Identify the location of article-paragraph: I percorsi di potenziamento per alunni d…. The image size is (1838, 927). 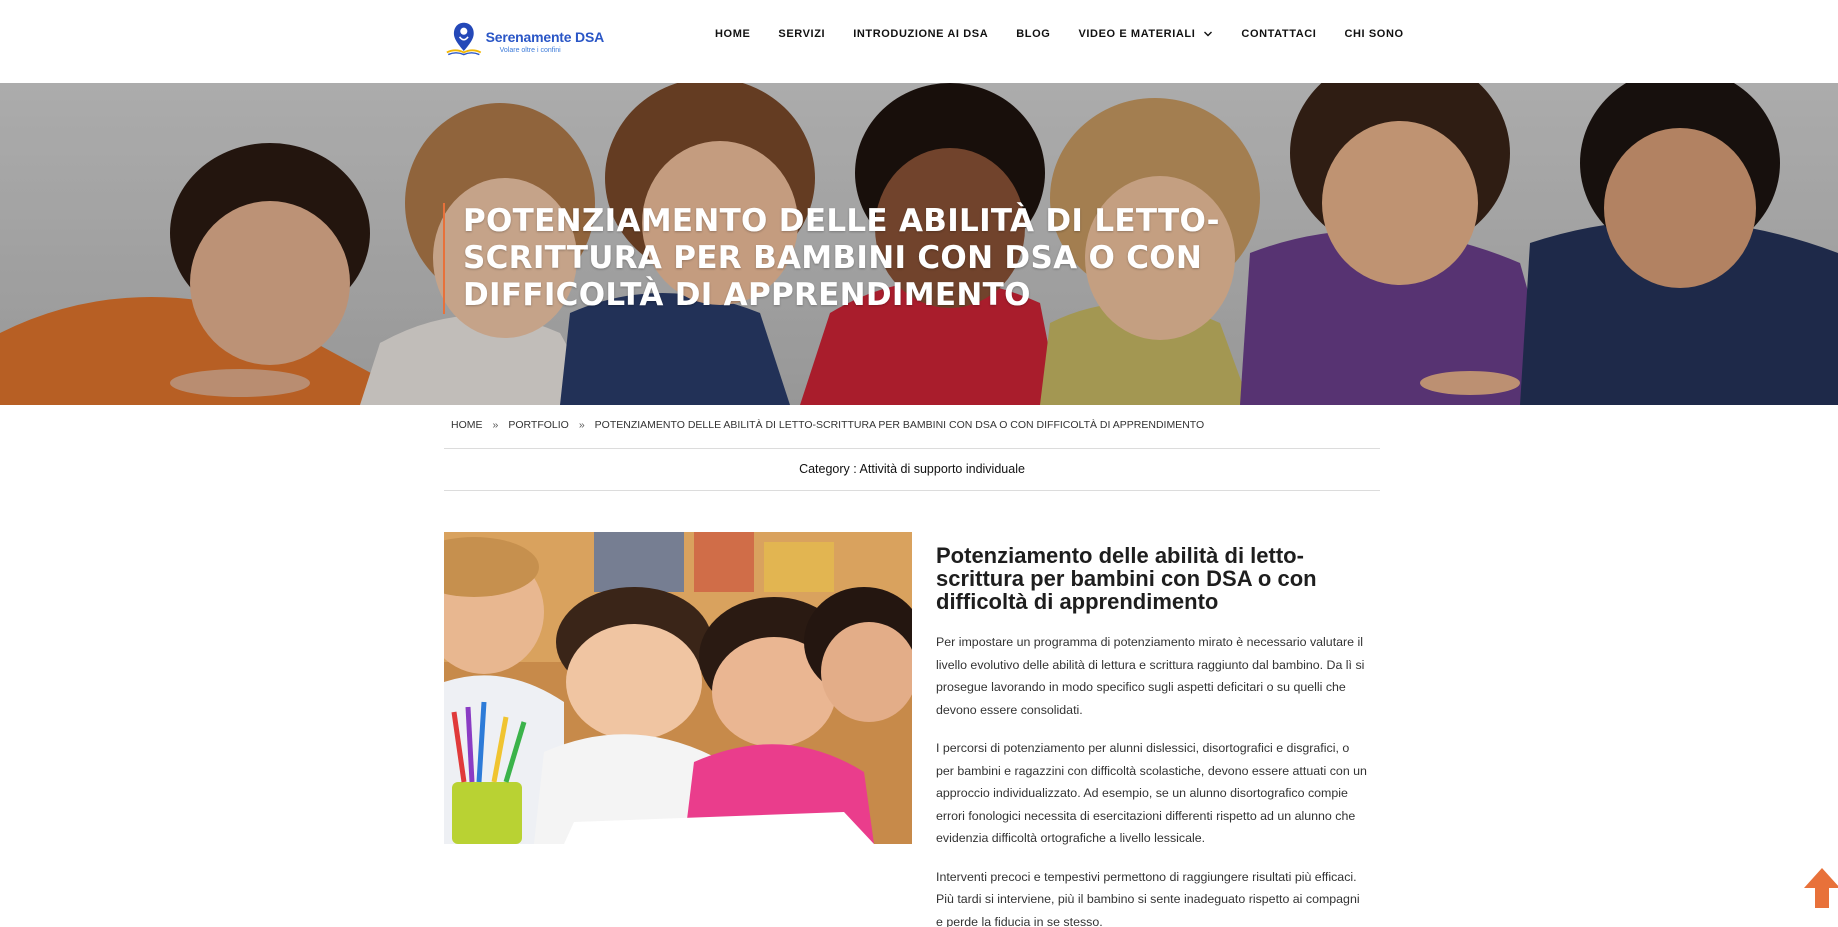
(1151, 793).